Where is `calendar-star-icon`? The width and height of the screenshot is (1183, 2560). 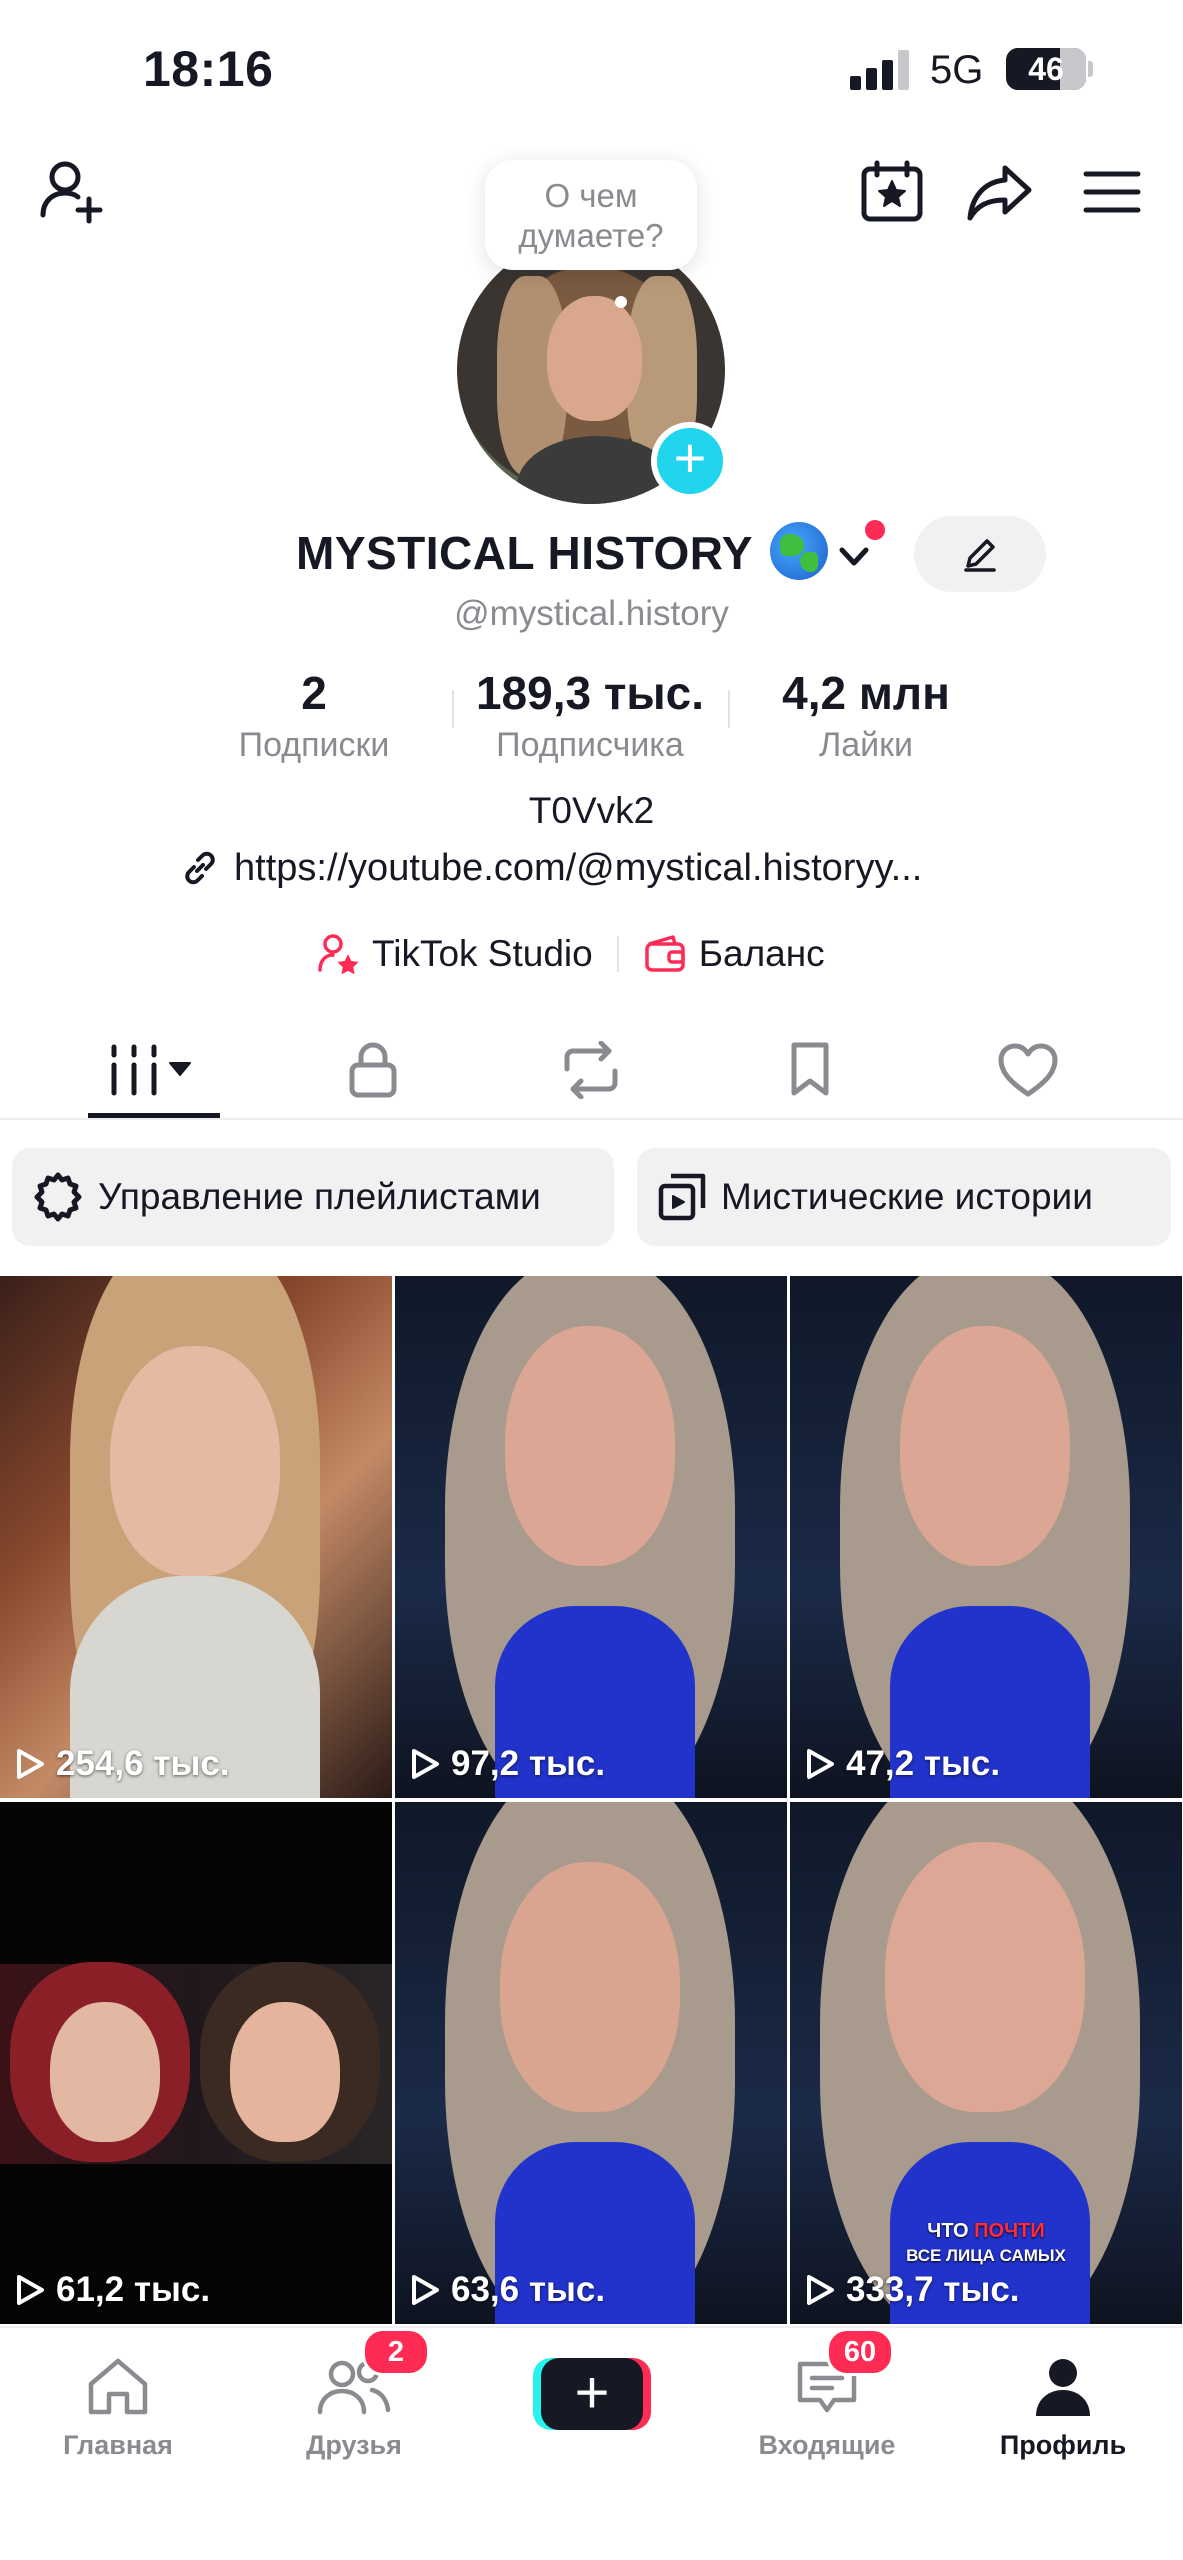
calendar-star-icon is located at coordinates (892, 191).